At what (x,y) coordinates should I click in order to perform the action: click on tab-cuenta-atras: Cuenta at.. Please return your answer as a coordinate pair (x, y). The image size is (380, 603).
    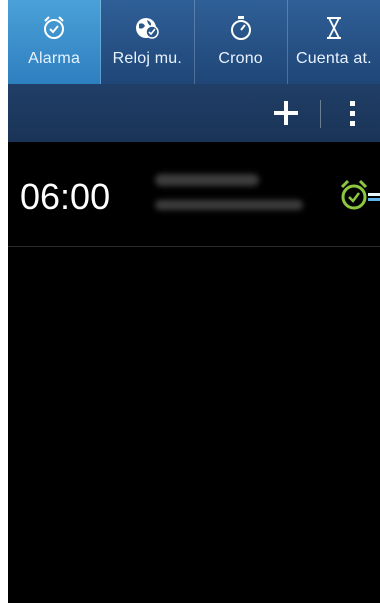
    Looking at the image, I should click on (334, 42).